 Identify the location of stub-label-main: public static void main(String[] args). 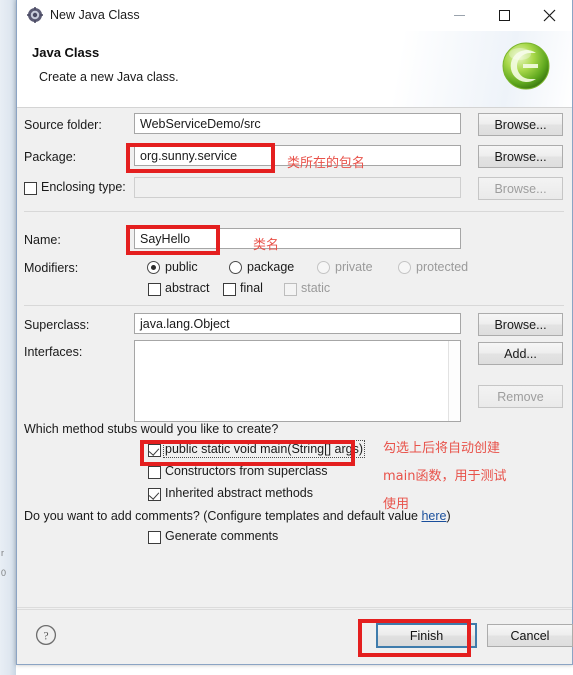
(264, 449).